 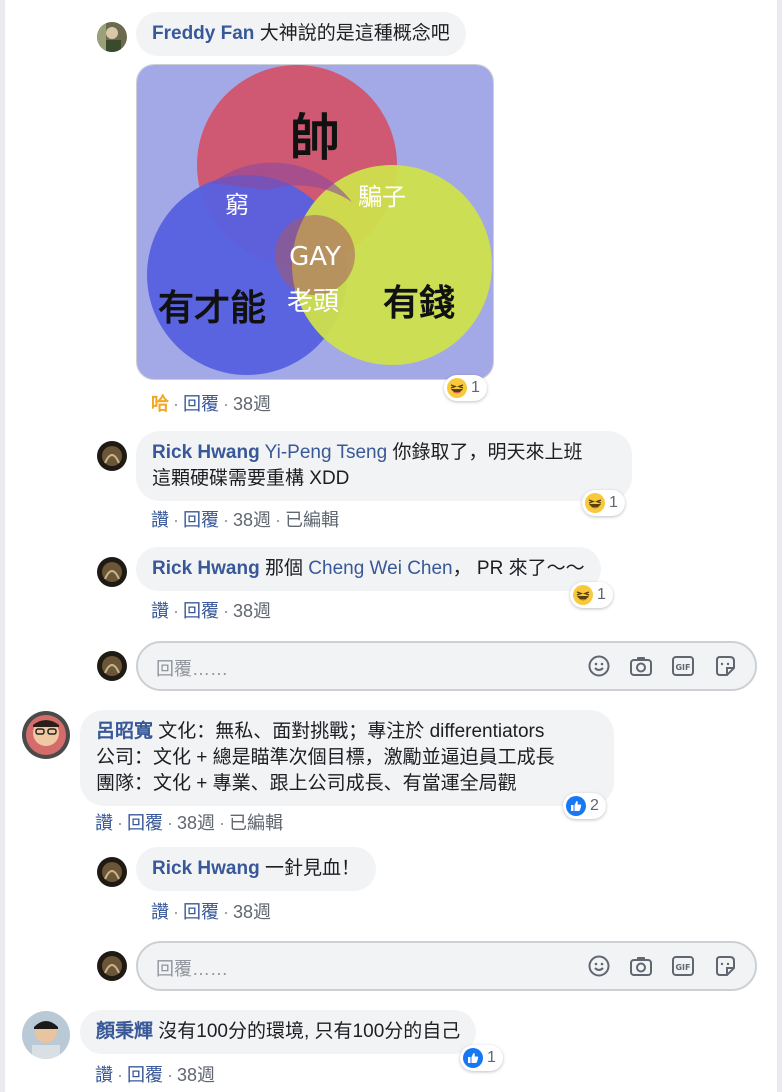 What do you see at coordinates (203, 33) in the screenshot?
I see `comment-author: Freddy Fan` at bounding box center [203, 33].